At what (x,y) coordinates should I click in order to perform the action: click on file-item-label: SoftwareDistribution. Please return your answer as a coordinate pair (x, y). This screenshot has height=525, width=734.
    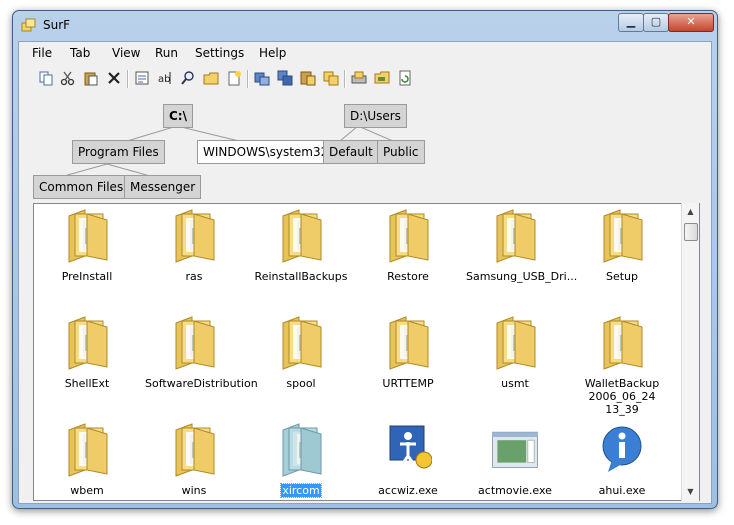
    Looking at the image, I should click on (201, 383).